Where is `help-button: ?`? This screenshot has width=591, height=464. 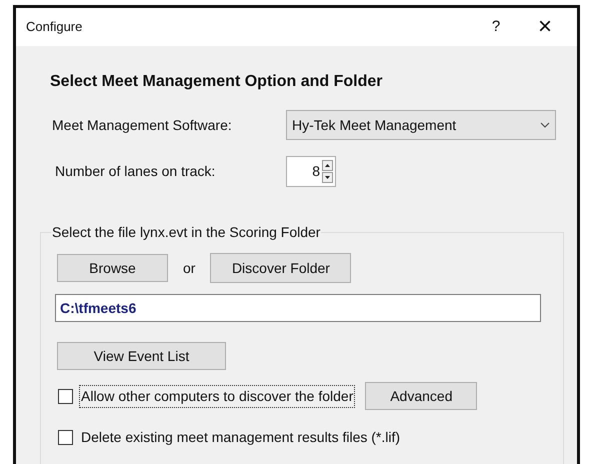 help-button: ? is located at coordinates (496, 27).